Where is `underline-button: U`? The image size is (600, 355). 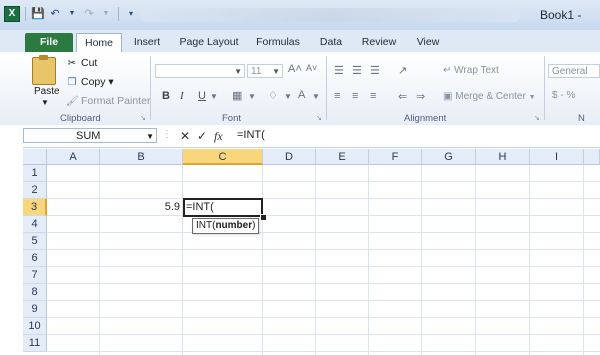
underline-button: U is located at coordinates (202, 96).